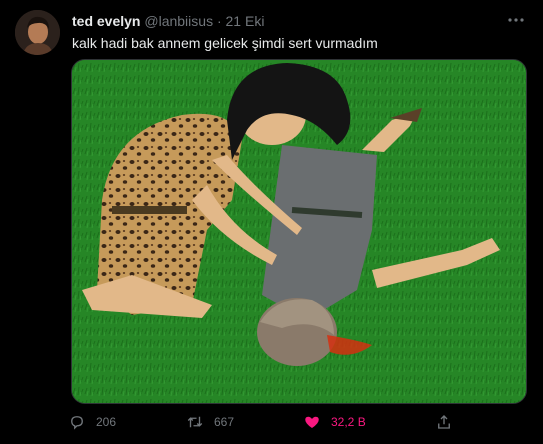 Image resolution: width=543 pixels, height=444 pixels. What do you see at coordinates (106, 21) in the screenshot?
I see `display-name: ted evelyn` at bounding box center [106, 21].